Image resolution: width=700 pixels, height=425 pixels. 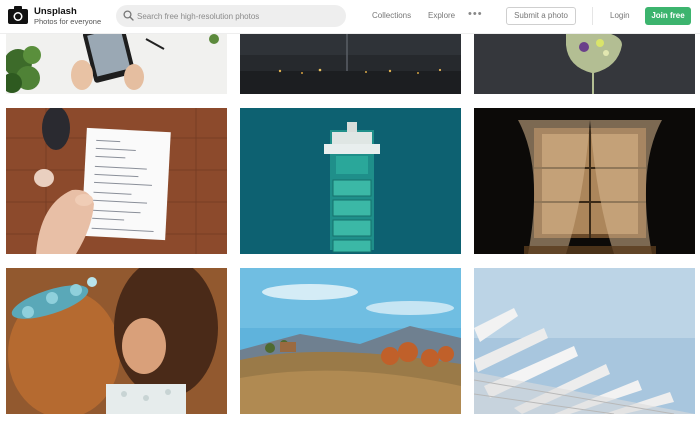 I want to click on brand-tagline: Photos for everyone, so click(x=68, y=21).